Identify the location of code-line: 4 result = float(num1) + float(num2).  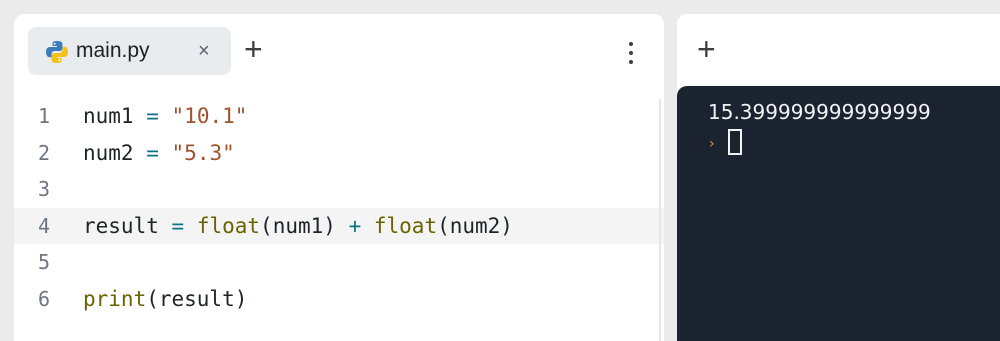
(339, 225).